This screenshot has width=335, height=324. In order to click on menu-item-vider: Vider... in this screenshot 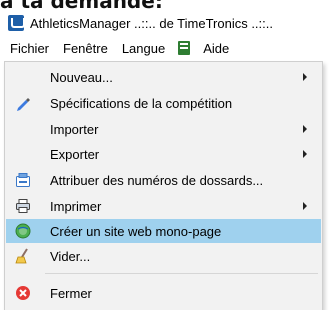, I will do `click(163, 256)`.